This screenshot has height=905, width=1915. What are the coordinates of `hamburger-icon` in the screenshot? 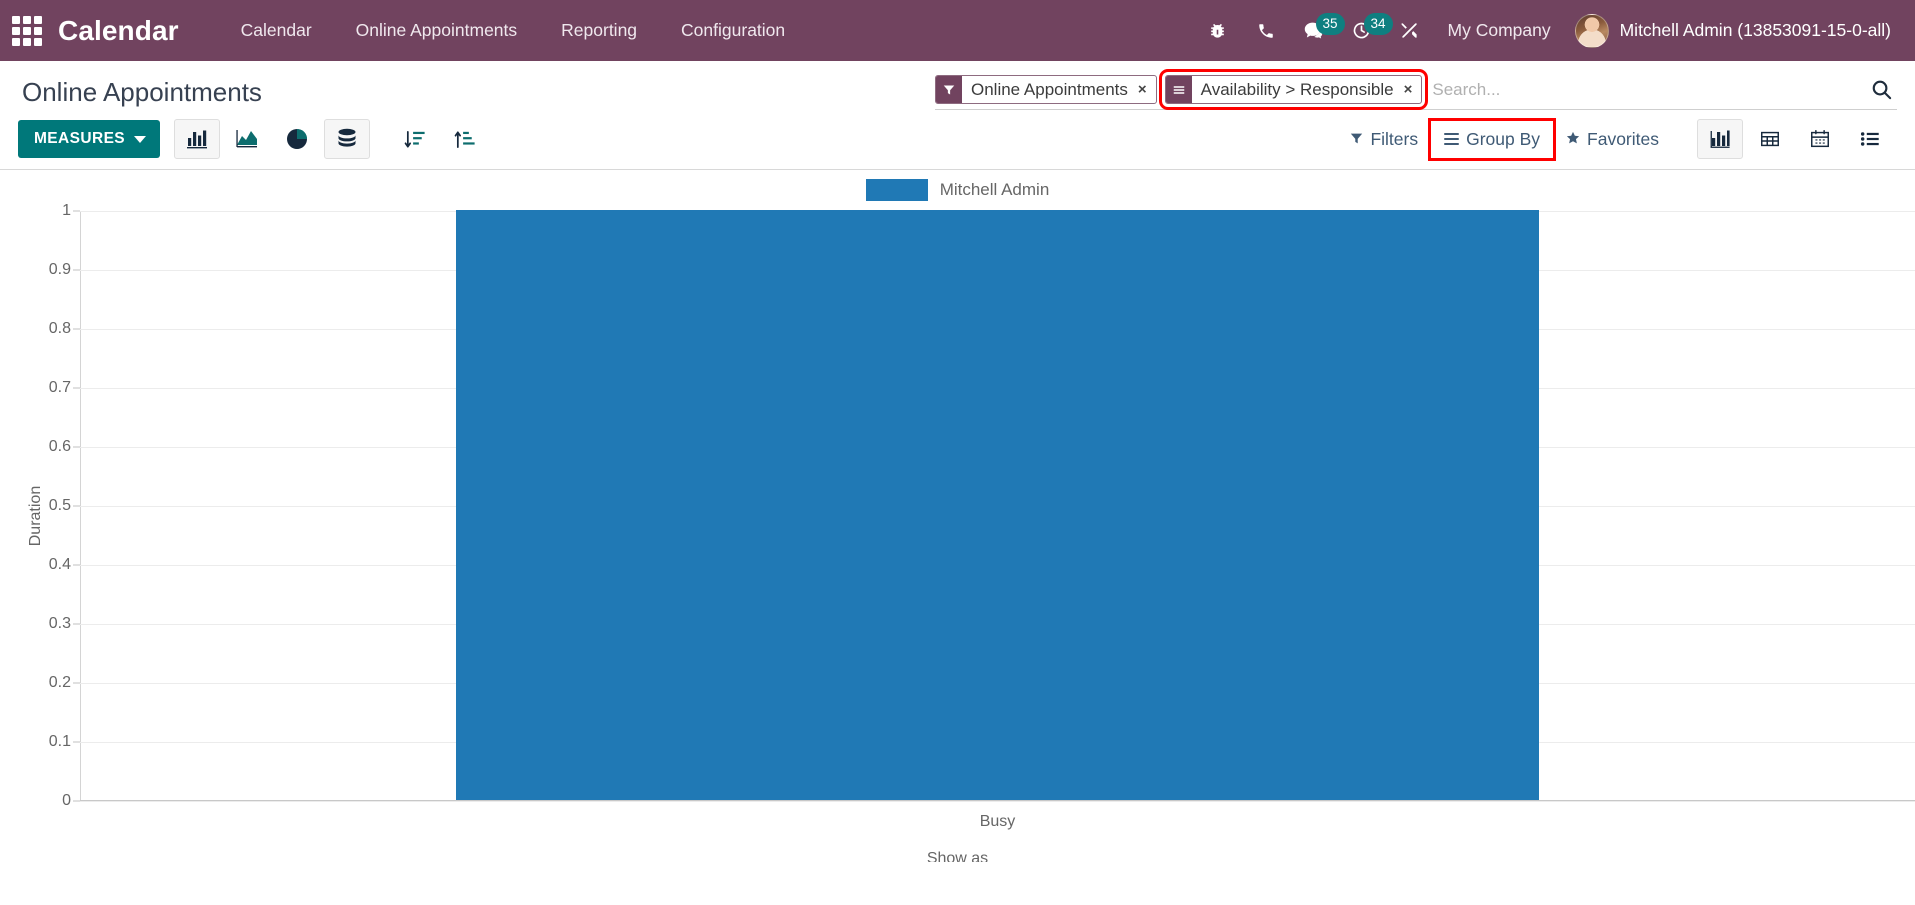 It's located at (1452, 139).